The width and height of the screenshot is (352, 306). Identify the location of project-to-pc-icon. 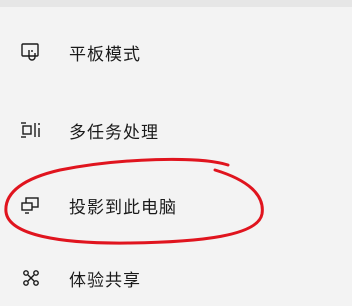
(31, 205).